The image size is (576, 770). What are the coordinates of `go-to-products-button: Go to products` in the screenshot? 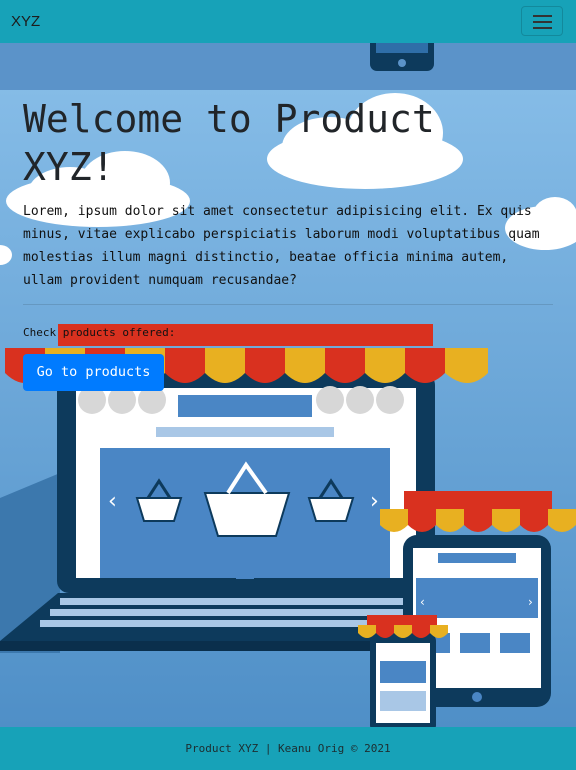 It's located at (93, 372).